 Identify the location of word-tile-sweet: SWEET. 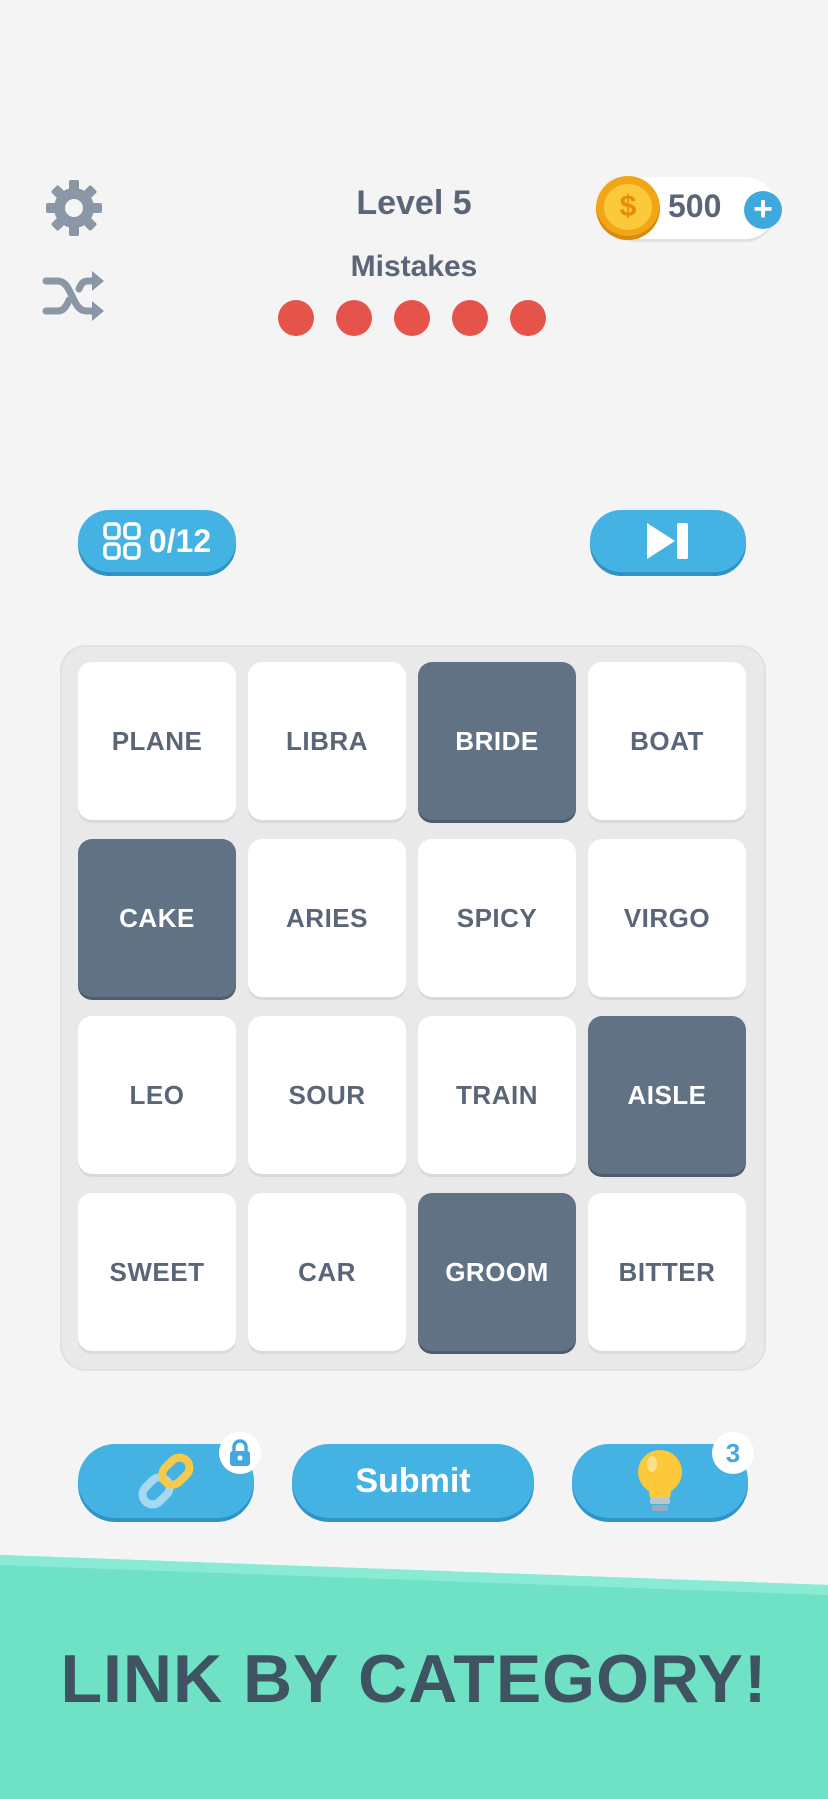
(157, 1272).